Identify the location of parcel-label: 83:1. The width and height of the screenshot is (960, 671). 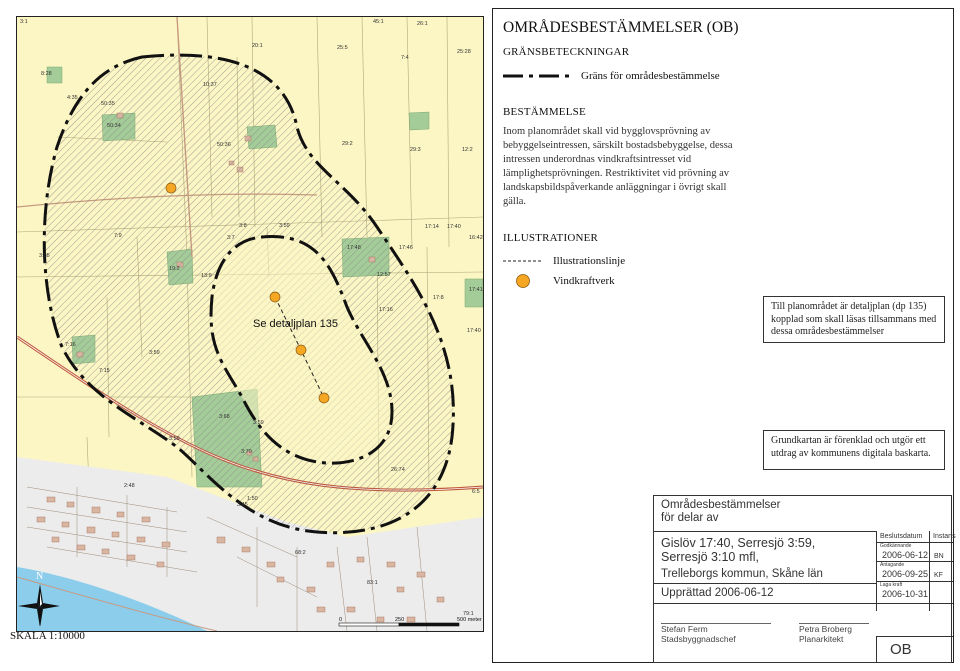
(372, 583).